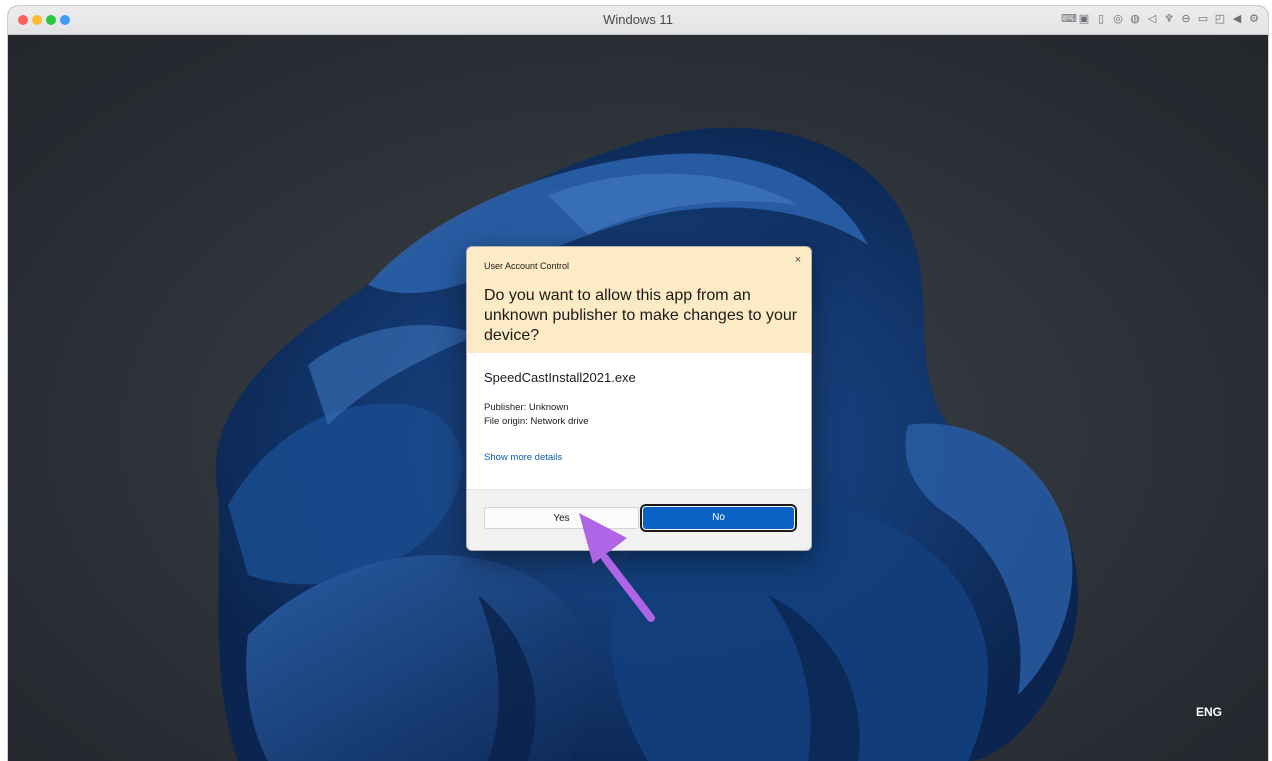 The width and height of the screenshot is (1272, 761). What do you see at coordinates (1209, 712) in the screenshot?
I see `language-indicator: ENG` at bounding box center [1209, 712].